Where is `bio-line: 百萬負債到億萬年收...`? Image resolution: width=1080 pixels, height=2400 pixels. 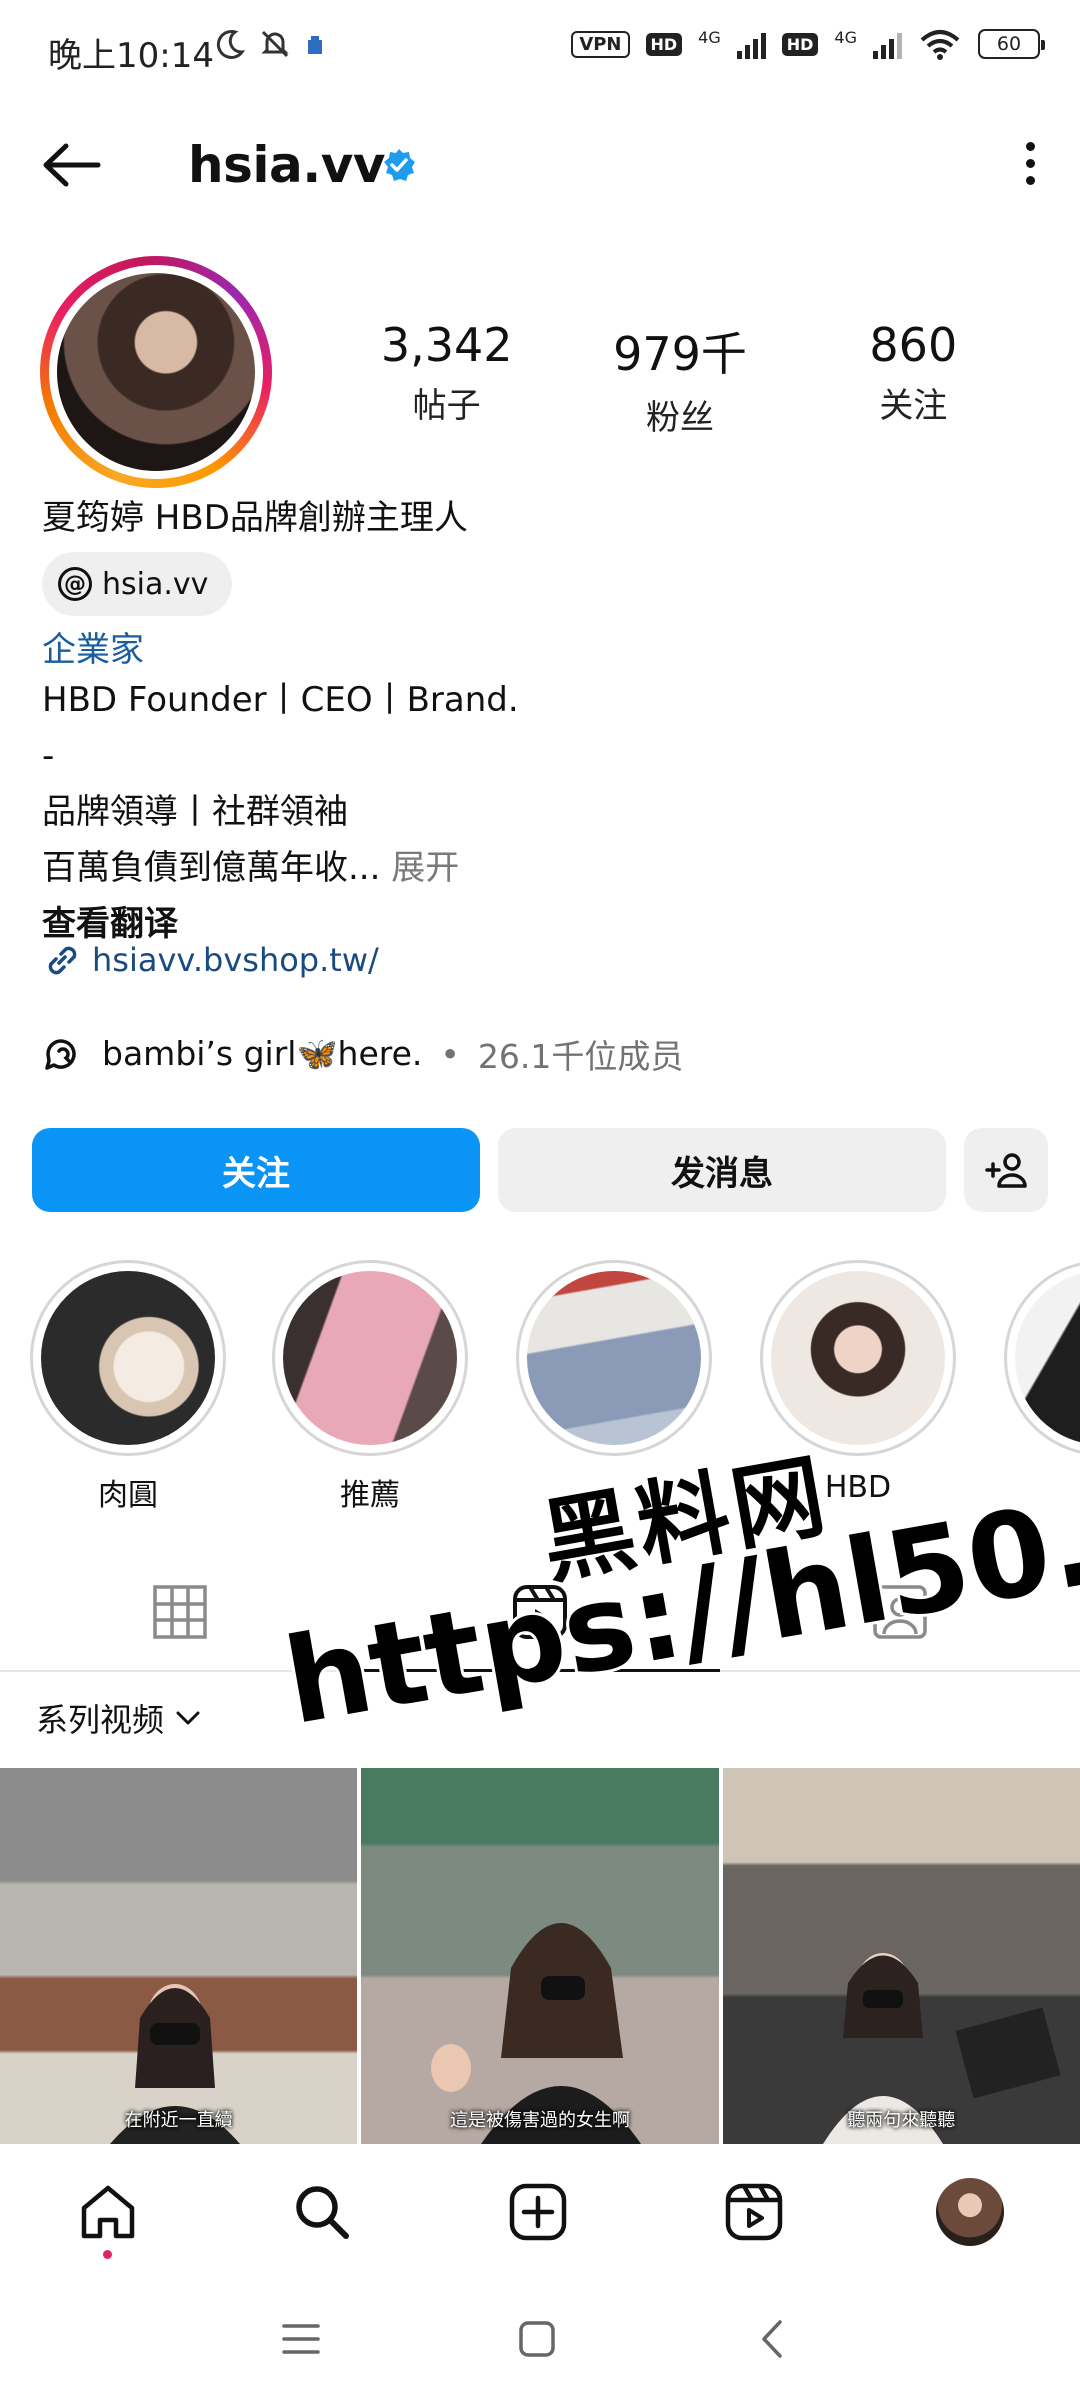 bio-line: 百萬負債到億萬年收... is located at coordinates (211, 868).